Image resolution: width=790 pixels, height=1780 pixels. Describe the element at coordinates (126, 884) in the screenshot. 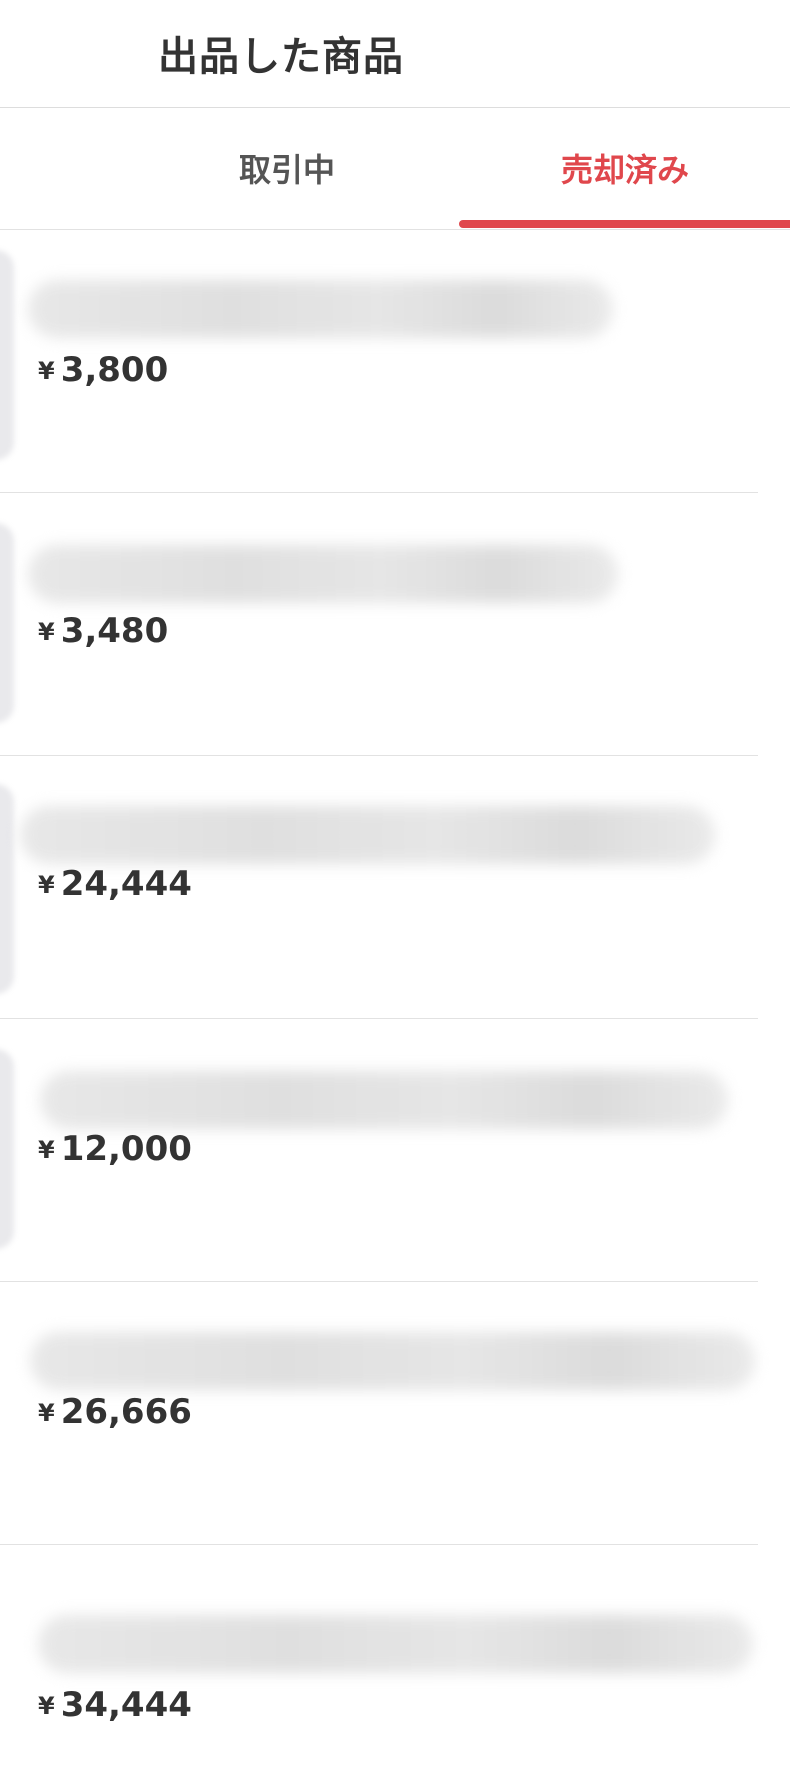

I see `price-value: 24,444` at that location.